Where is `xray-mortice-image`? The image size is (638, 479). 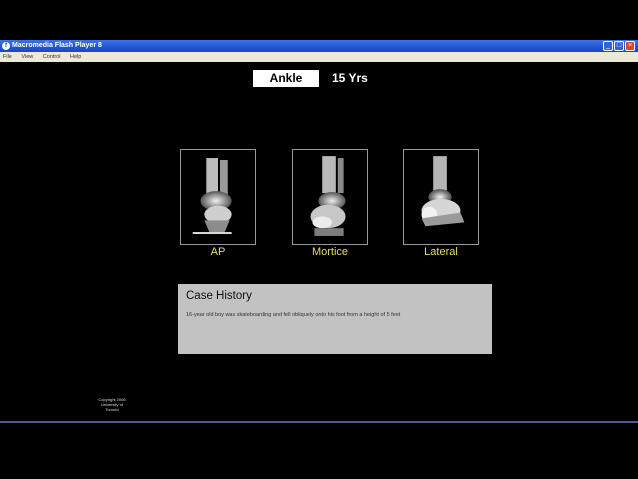
xray-mortice-image is located at coordinates (330, 197).